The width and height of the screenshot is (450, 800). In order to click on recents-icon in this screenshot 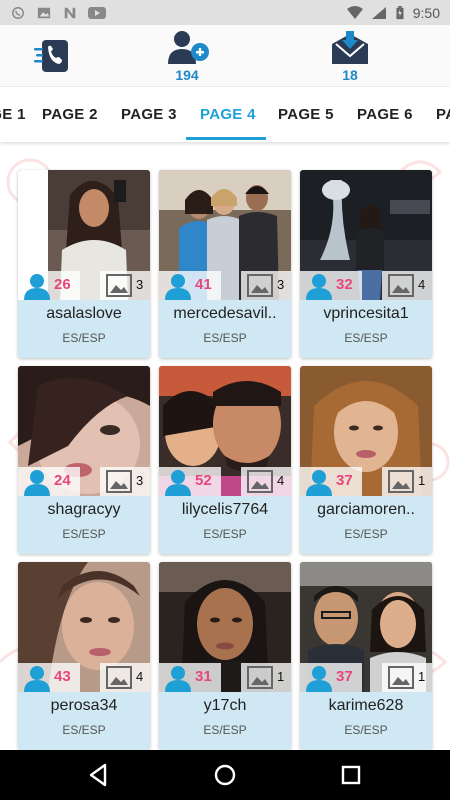, I will do `click(351, 775)`.